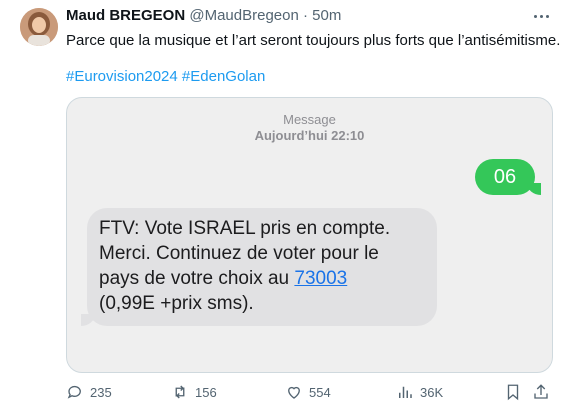 This screenshot has width=569, height=420. What do you see at coordinates (194, 392) in the screenshot?
I see `retweet-button: 156` at bounding box center [194, 392].